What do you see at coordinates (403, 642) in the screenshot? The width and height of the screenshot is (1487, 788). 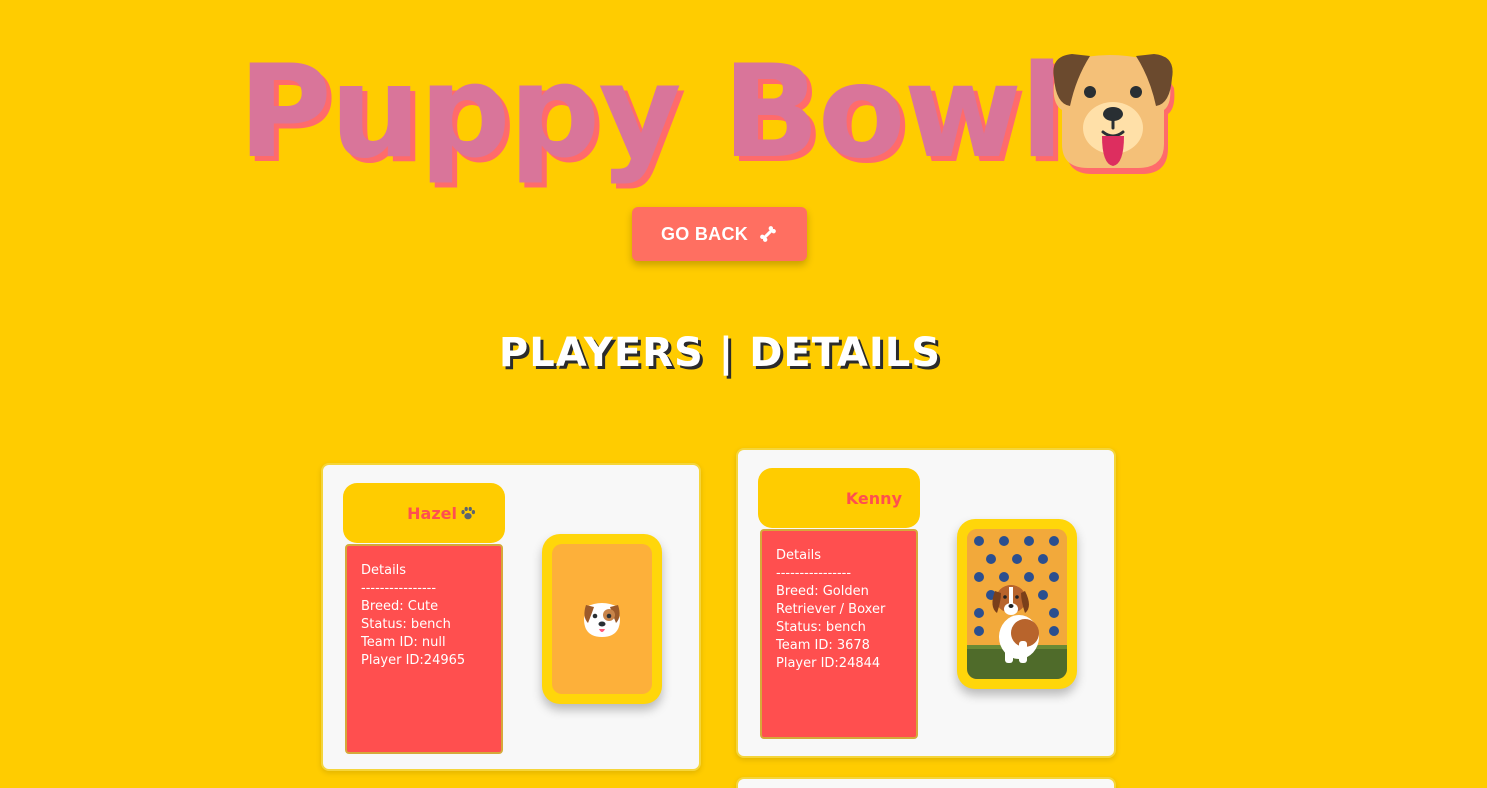 I see `player-team-id: Team ID: null` at bounding box center [403, 642].